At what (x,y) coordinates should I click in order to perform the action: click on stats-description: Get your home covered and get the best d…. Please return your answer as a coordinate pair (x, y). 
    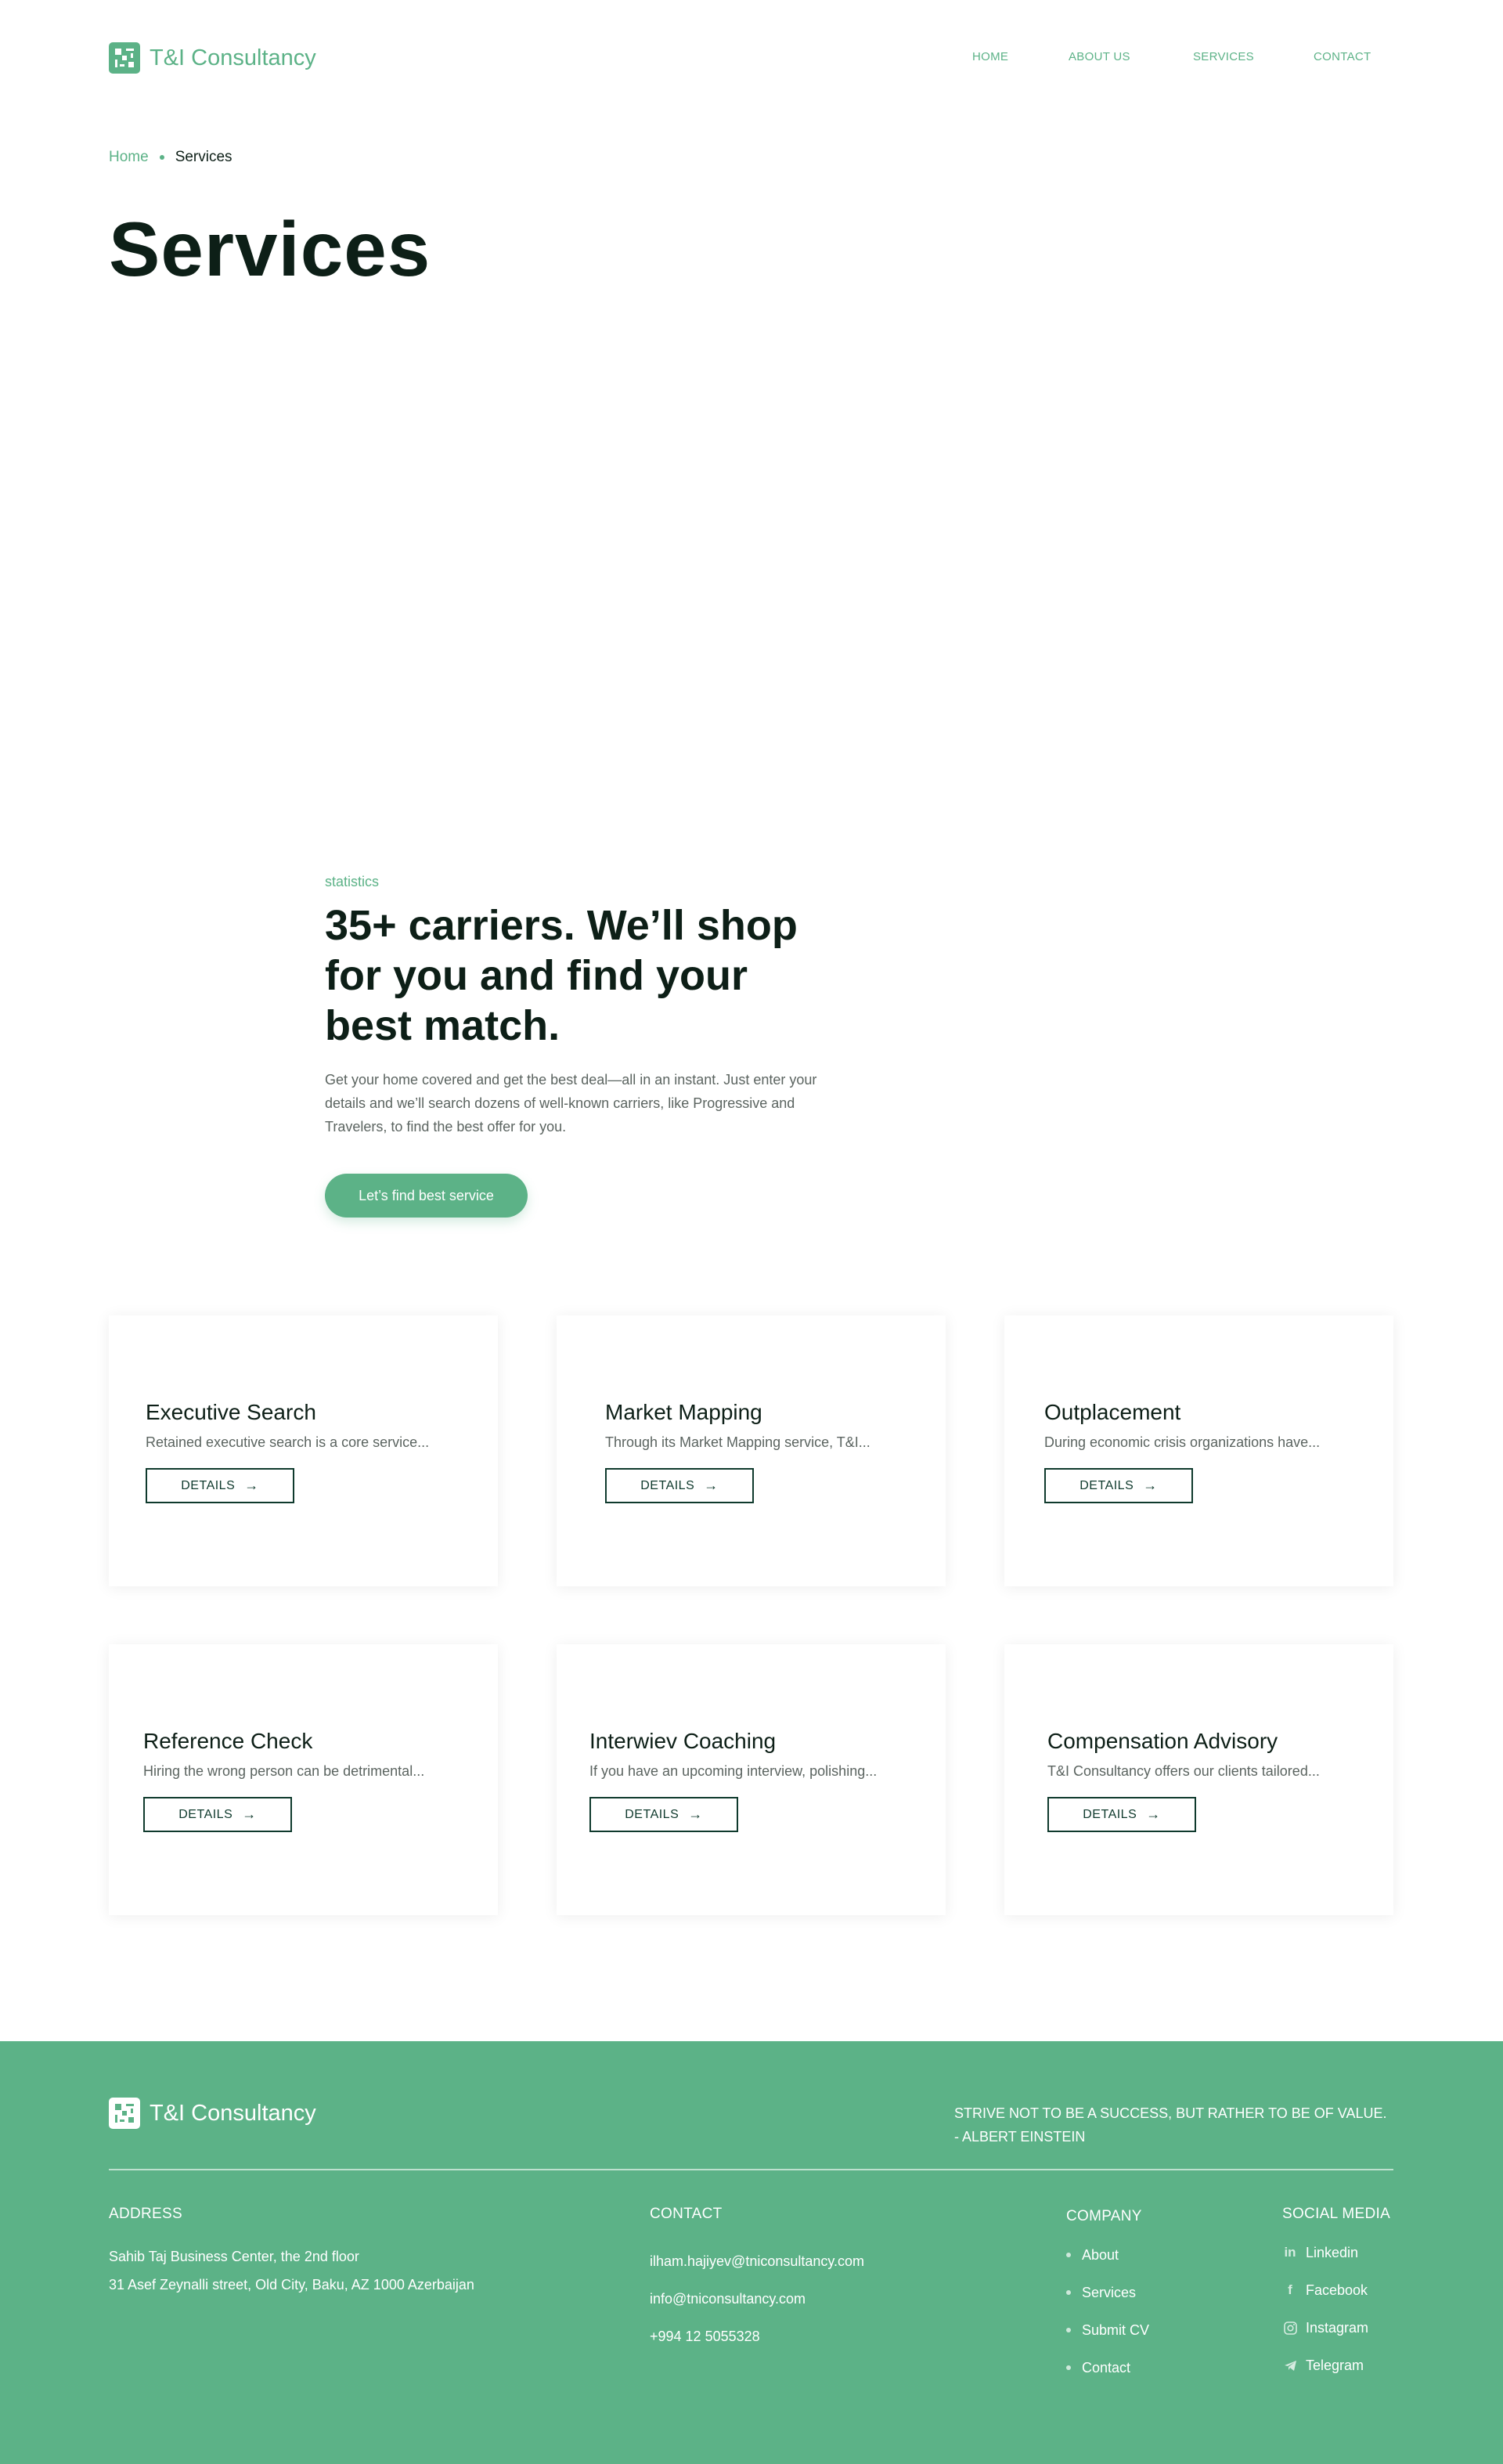
    Looking at the image, I should click on (571, 1103).